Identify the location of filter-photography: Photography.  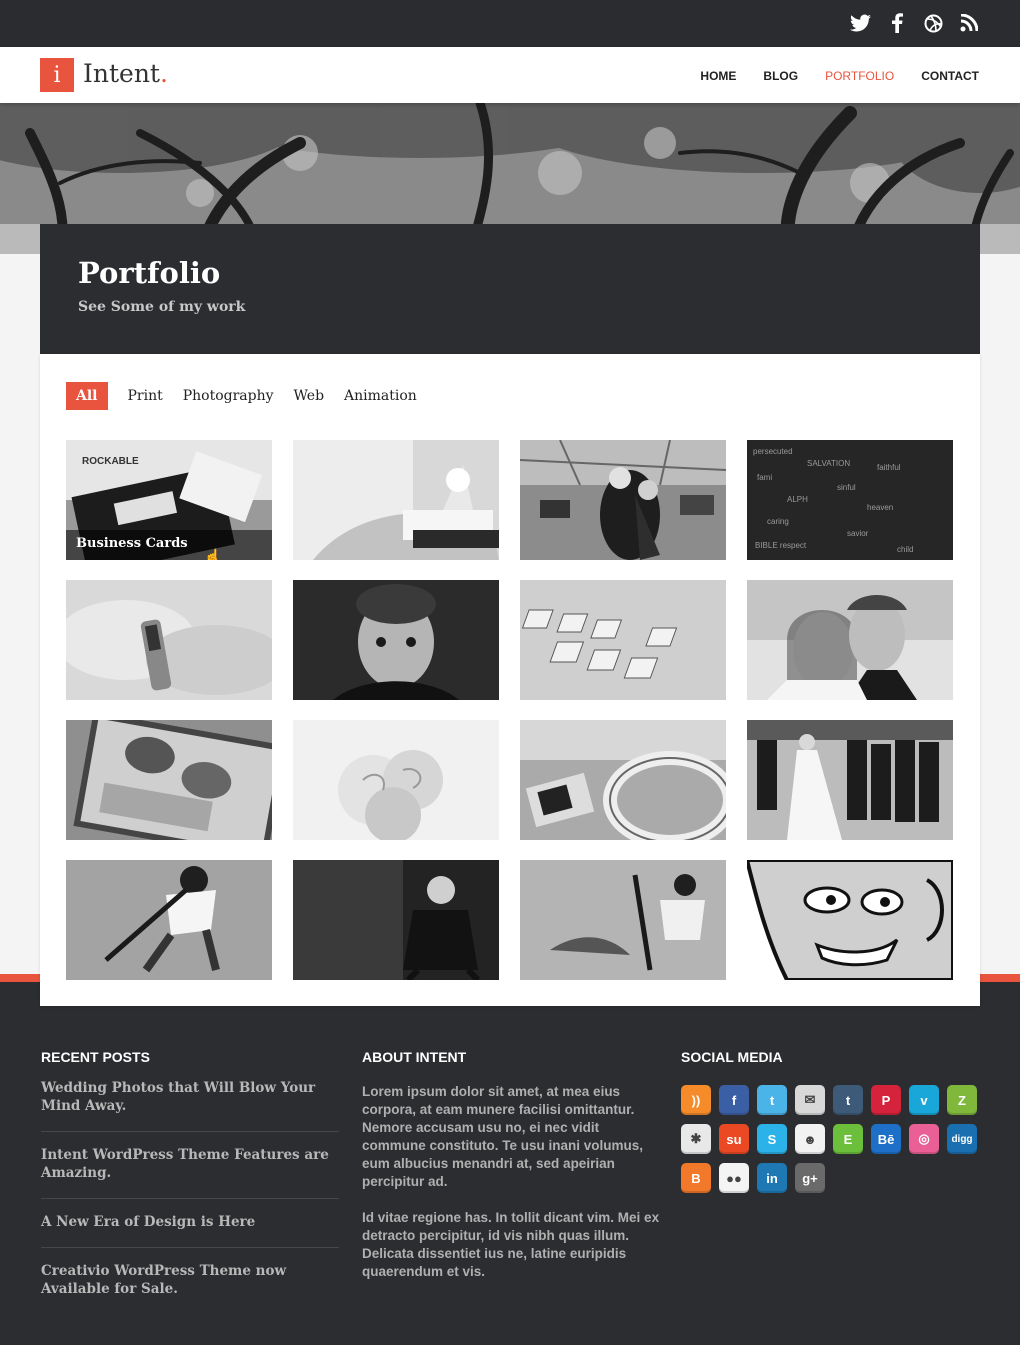
(228, 396).